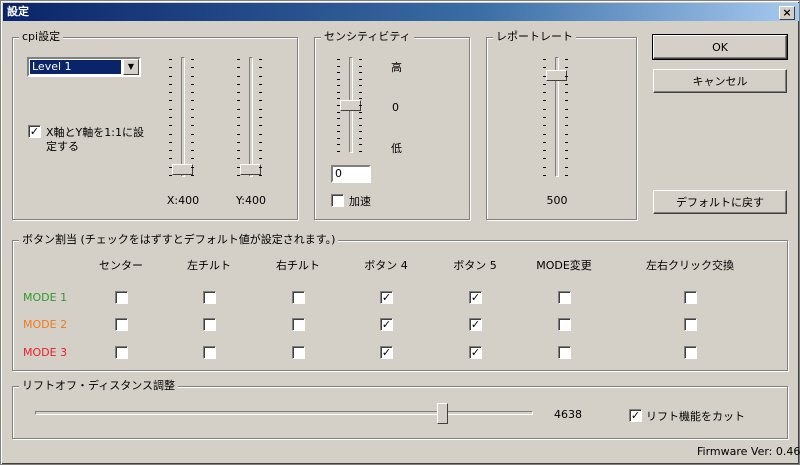 The image size is (800, 465). Describe the element at coordinates (62, 146) in the screenshot. I see `link-axes-label-line2: 定する` at that location.